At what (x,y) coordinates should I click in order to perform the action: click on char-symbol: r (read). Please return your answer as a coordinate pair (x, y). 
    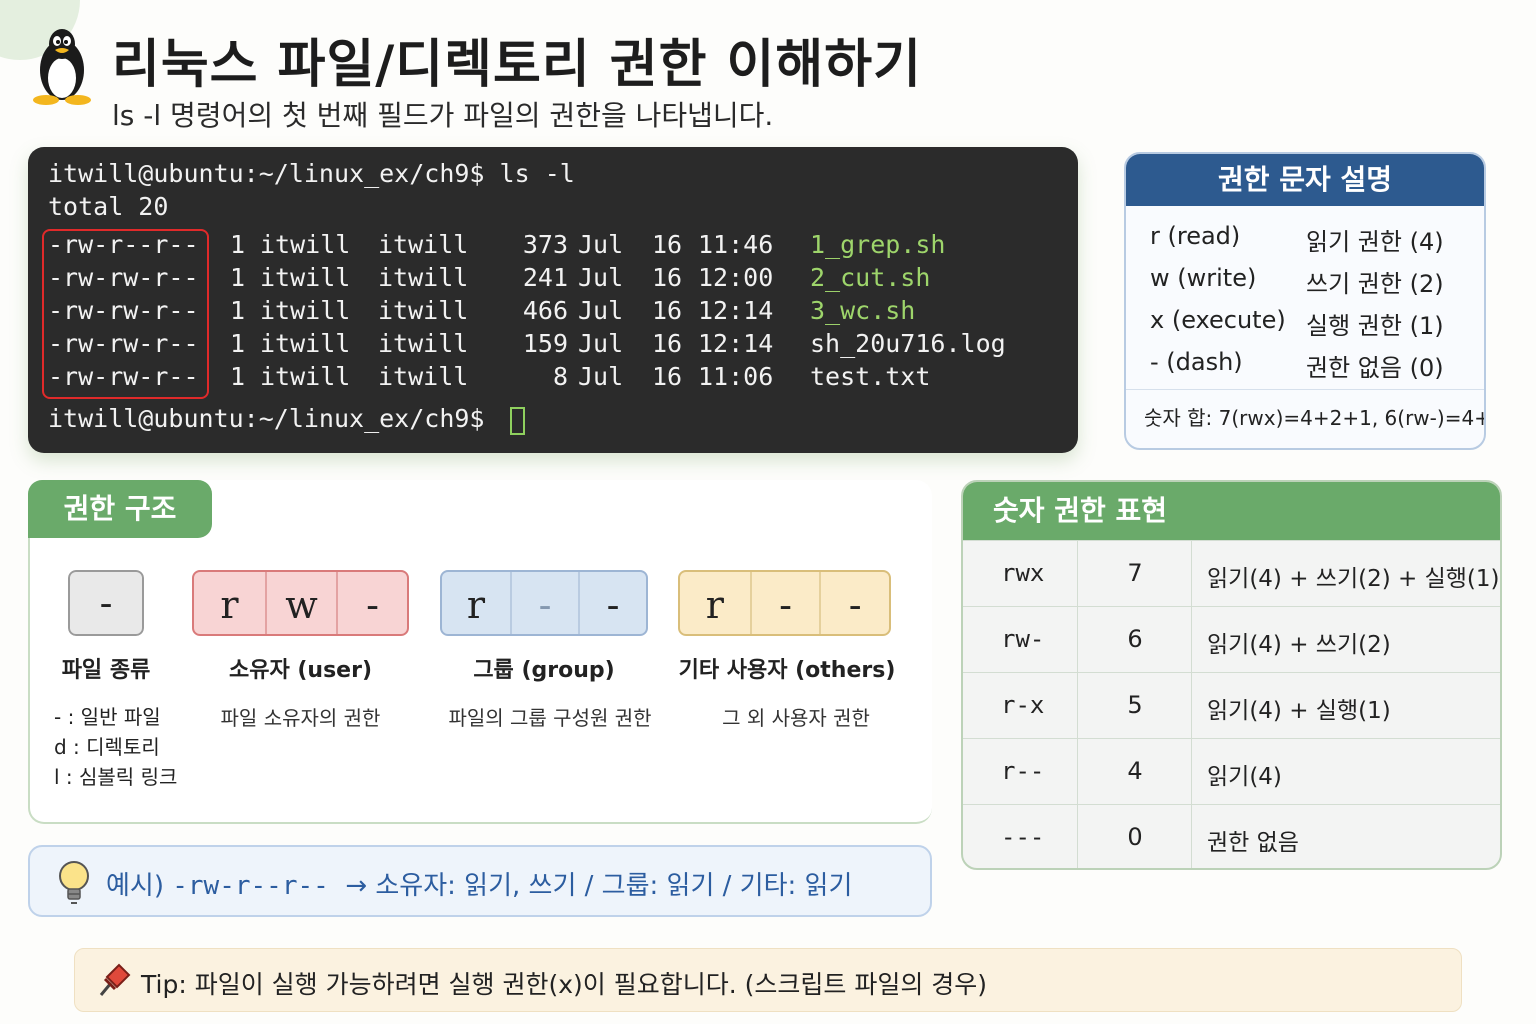
    Looking at the image, I should click on (1195, 236).